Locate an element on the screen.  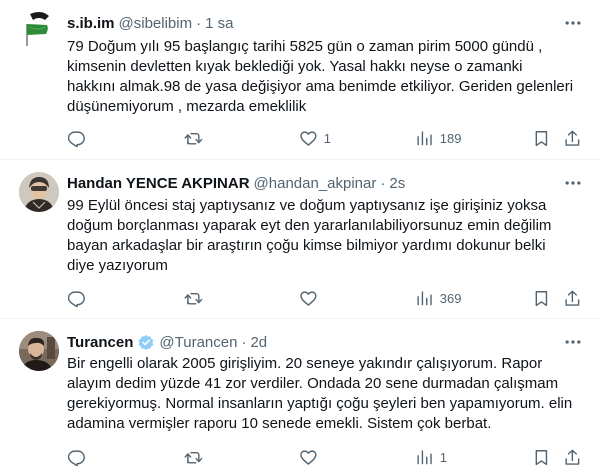
like-button: 1 is located at coordinates (315, 138).